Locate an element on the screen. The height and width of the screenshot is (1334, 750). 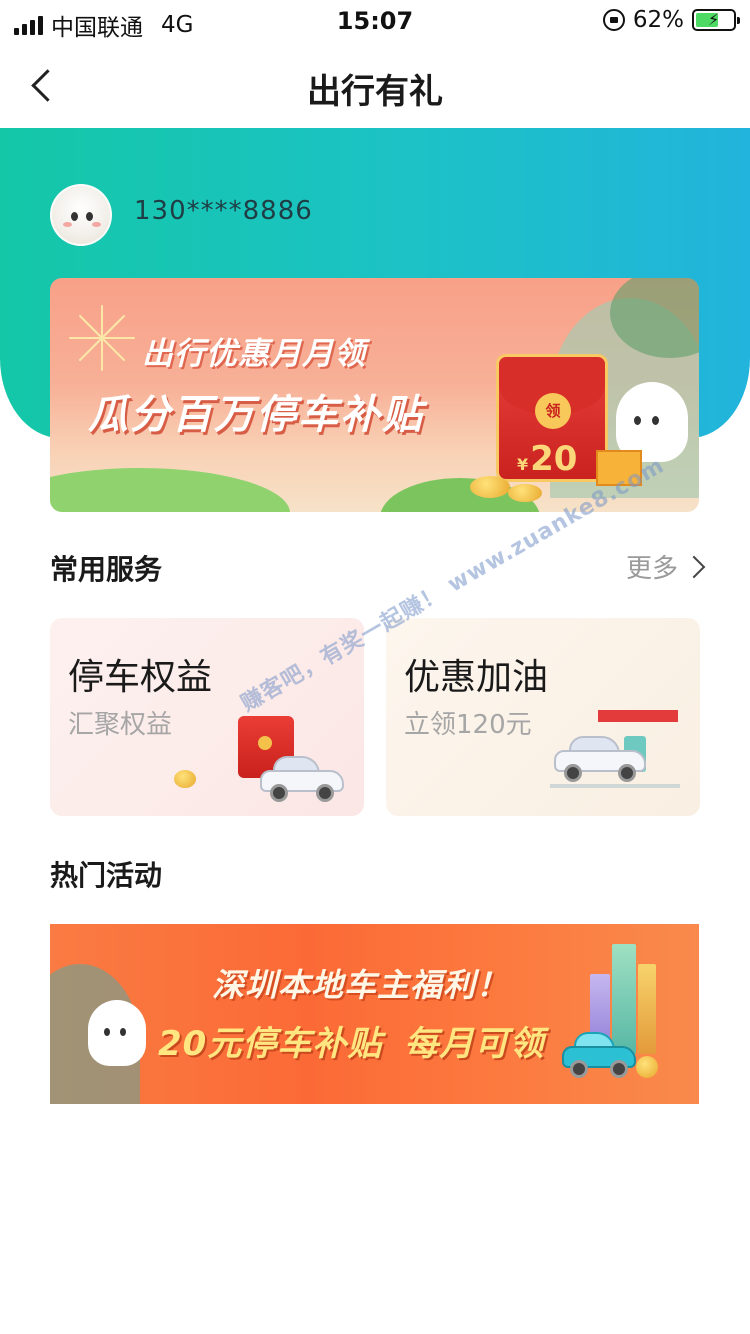
service-card-fuel: 优惠加油 立领120元 is located at coordinates (543, 717).